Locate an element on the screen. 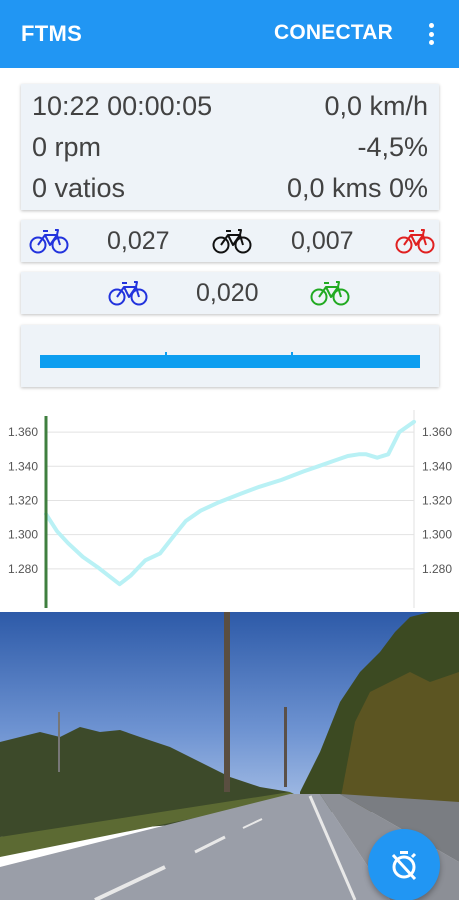  route-progress-fill is located at coordinates (230, 361).